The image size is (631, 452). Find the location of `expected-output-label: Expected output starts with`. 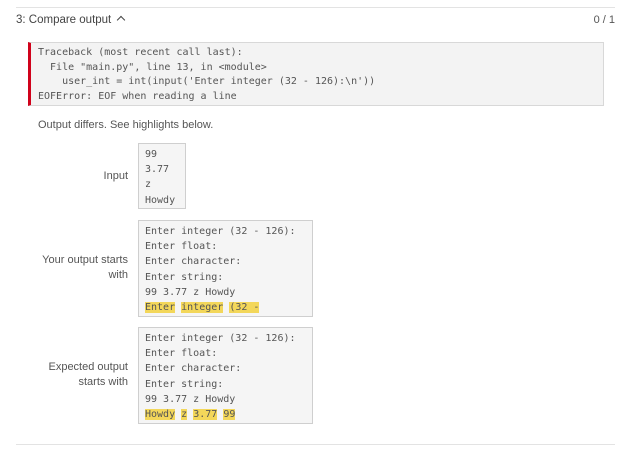

expected-output-label: Expected output starts with is located at coordinates (83, 375).